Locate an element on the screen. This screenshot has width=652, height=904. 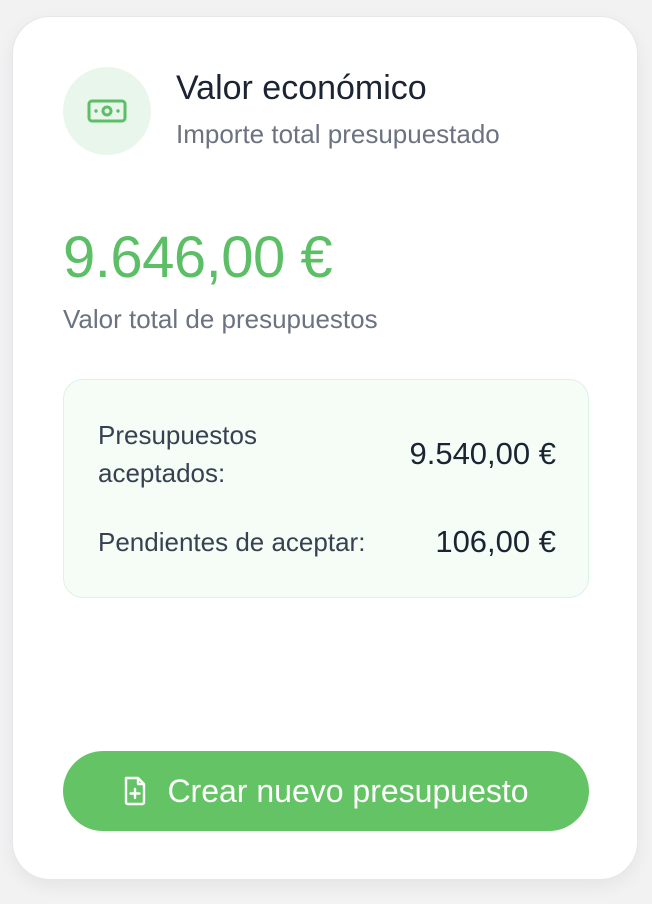
total-budget-label: Valor total de presupuestos is located at coordinates (220, 319).